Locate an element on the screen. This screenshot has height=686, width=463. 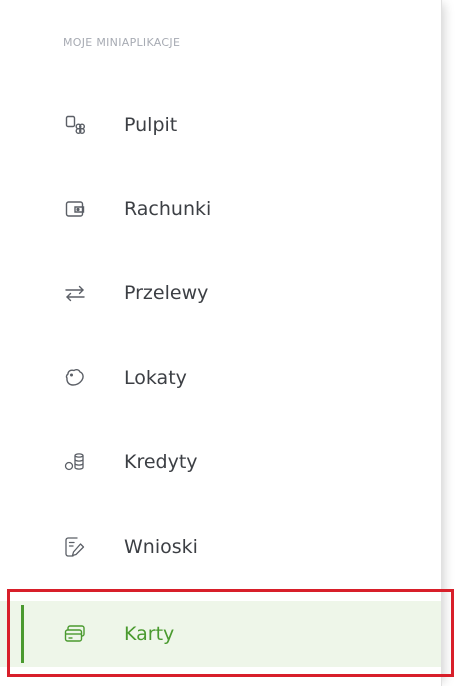
active-indicator is located at coordinates (22, 634).